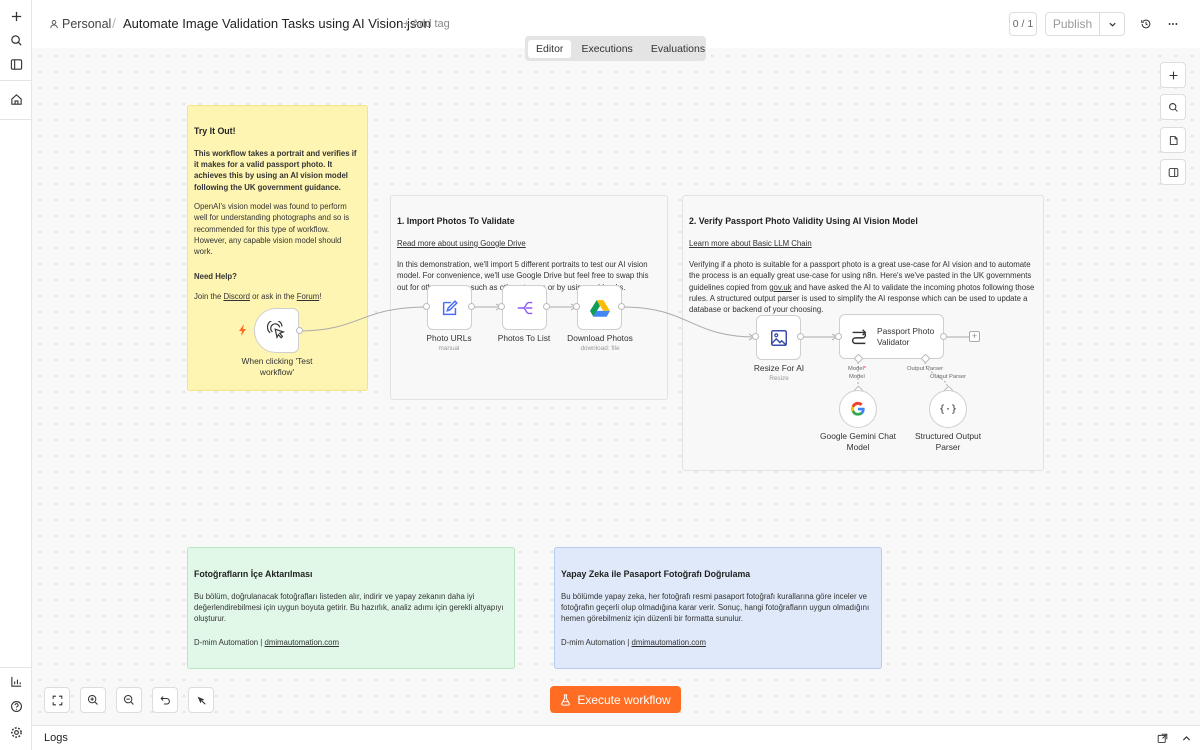  I want to click on fit-view-icon, so click(57, 700).